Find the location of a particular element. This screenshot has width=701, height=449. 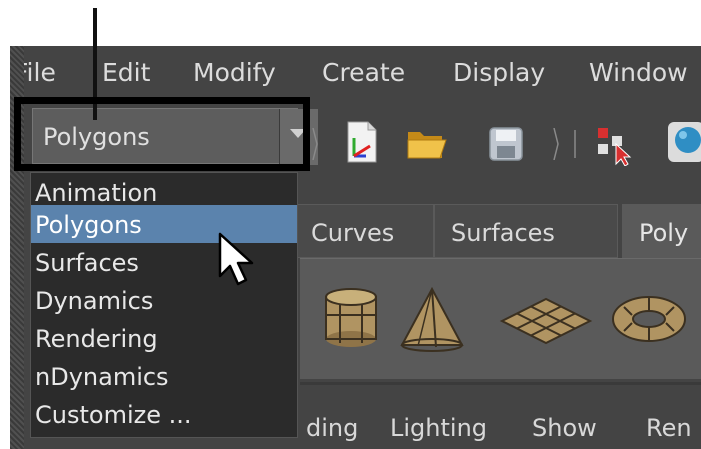

panel-menu-show: Show is located at coordinates (564, 417).